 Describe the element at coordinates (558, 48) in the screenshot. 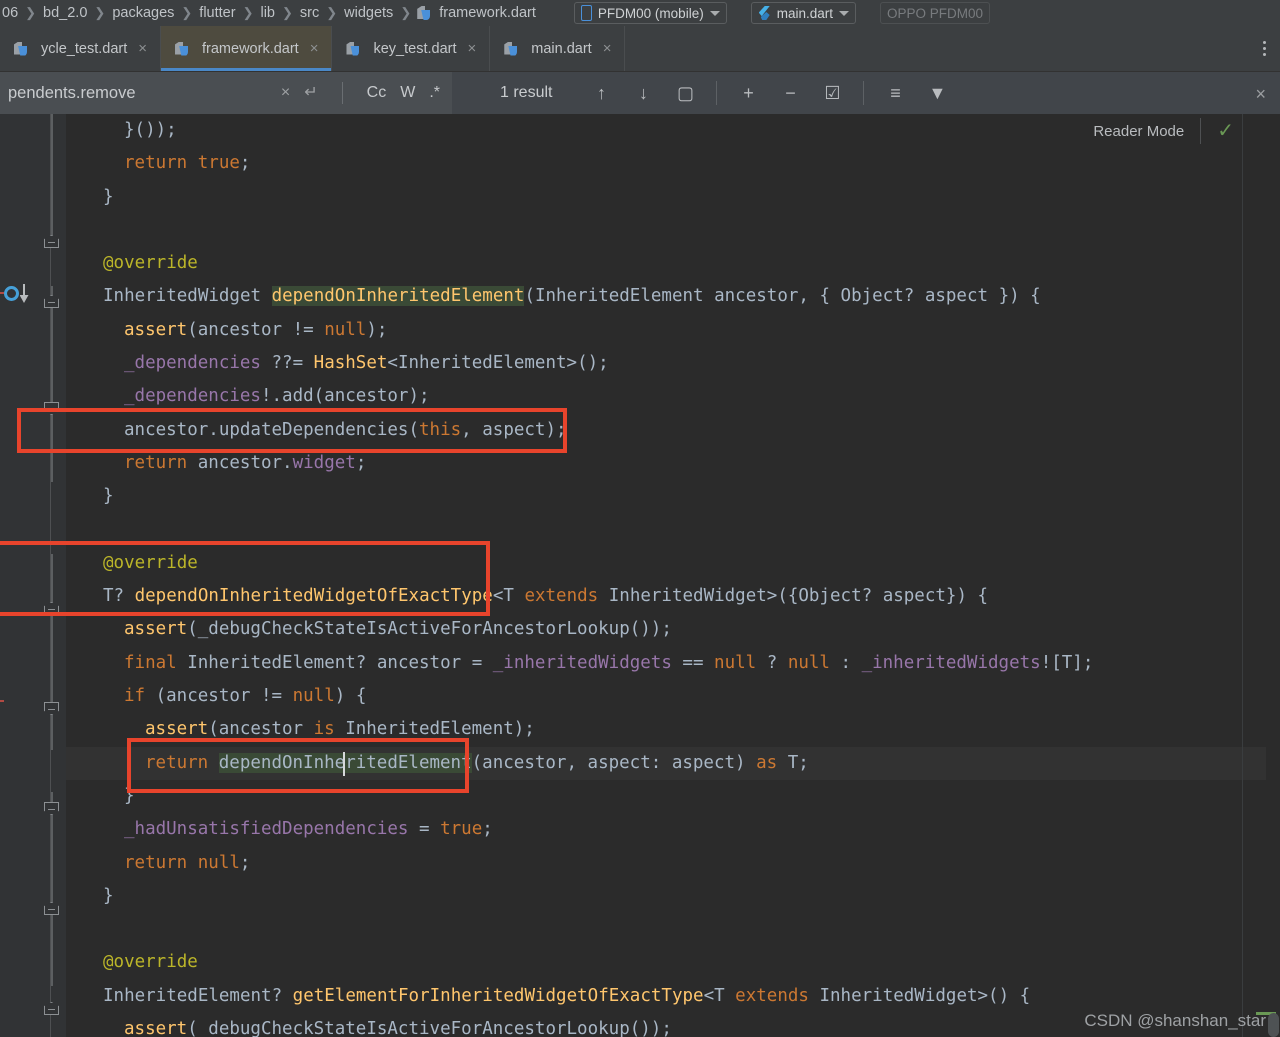

I see `tab-main-dart: main.dart ×` at that location.